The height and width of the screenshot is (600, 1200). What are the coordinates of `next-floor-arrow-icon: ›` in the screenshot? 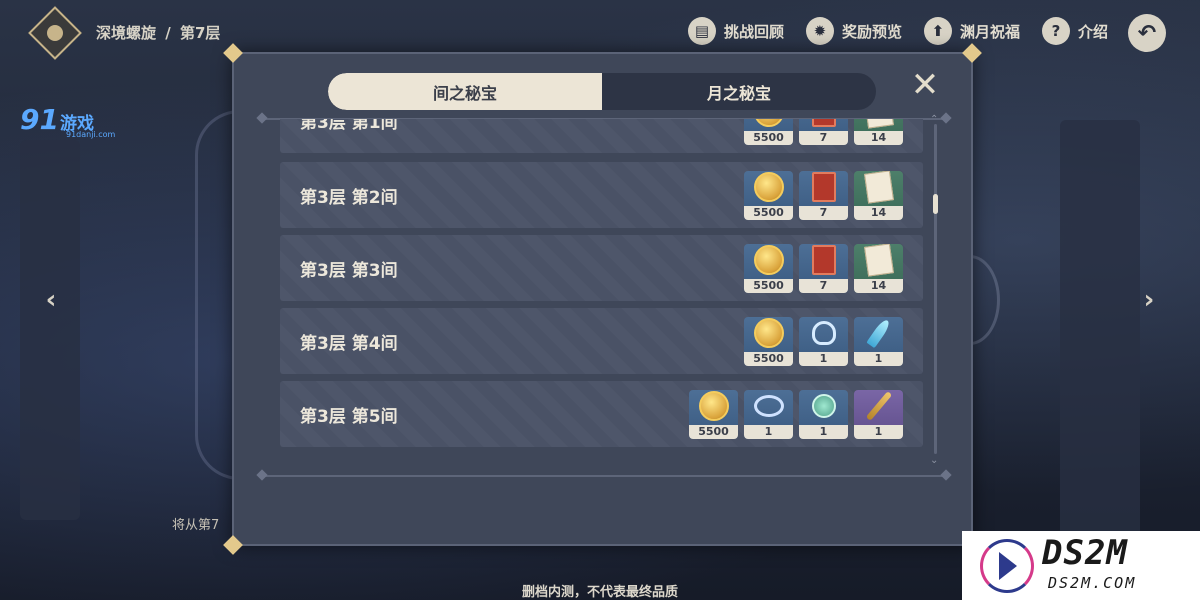 It's located at (1149, 300).